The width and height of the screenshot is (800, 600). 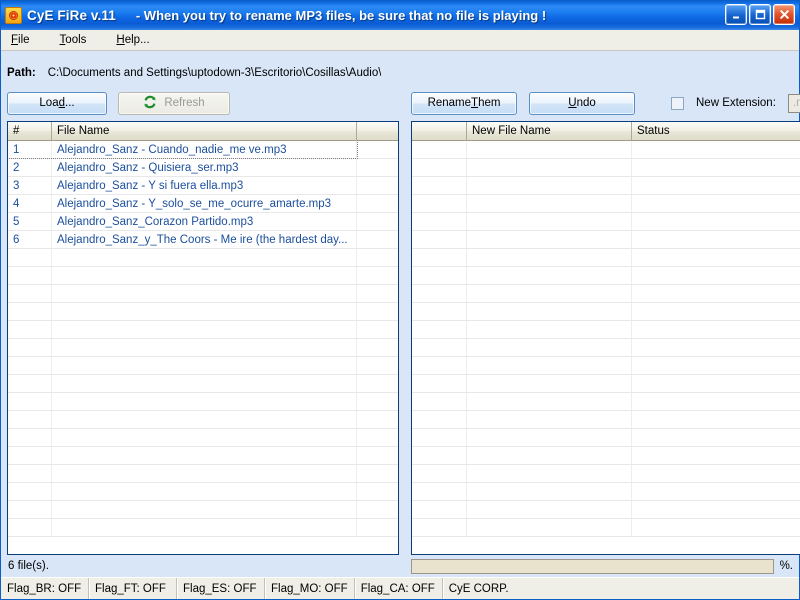 What do you see at coordinates (203, 222) in the screenshot?
I see `table-row: 5 Alejandro_Sanz_Corazon Partido.mp3` at bounding box center [203, 222].